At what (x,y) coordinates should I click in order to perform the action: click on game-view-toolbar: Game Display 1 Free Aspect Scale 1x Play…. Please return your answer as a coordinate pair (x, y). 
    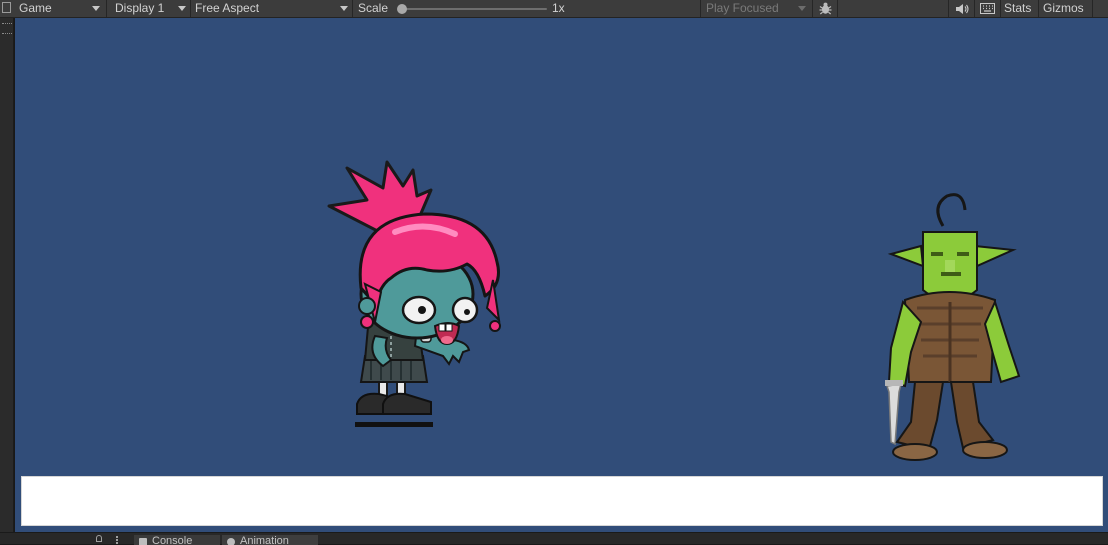
    Looking at the image, I should click on (554, 9).